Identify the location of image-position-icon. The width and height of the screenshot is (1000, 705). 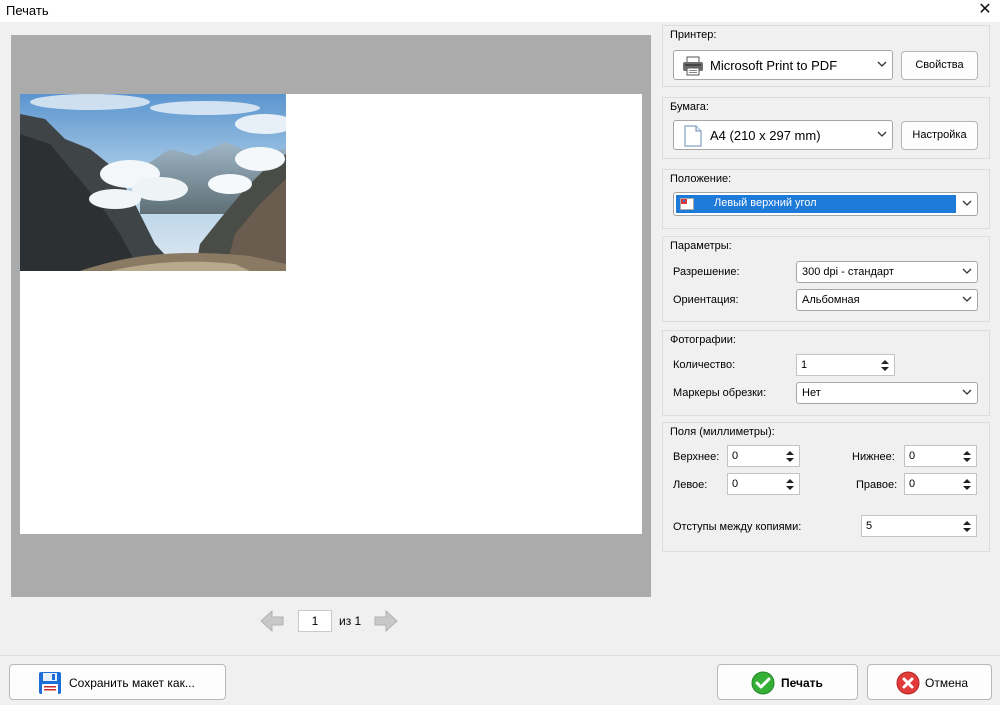
(687, 204).